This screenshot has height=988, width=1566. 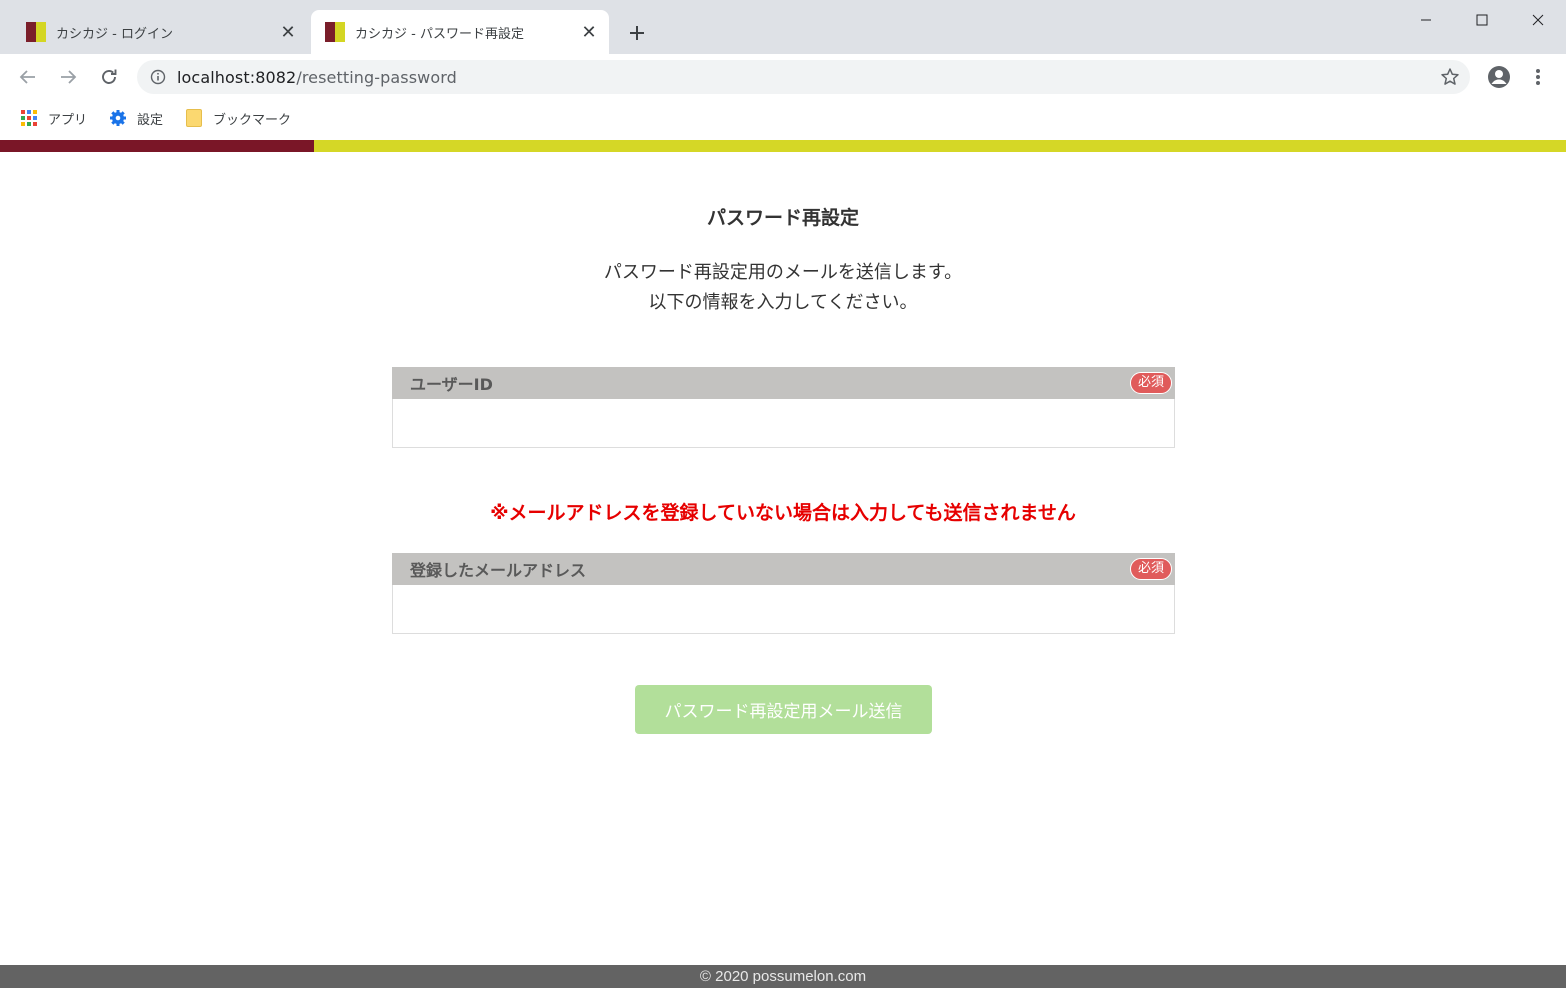 I want to click on user-id-field-header: ユーザーID 必須, so click(x=783, y=383).